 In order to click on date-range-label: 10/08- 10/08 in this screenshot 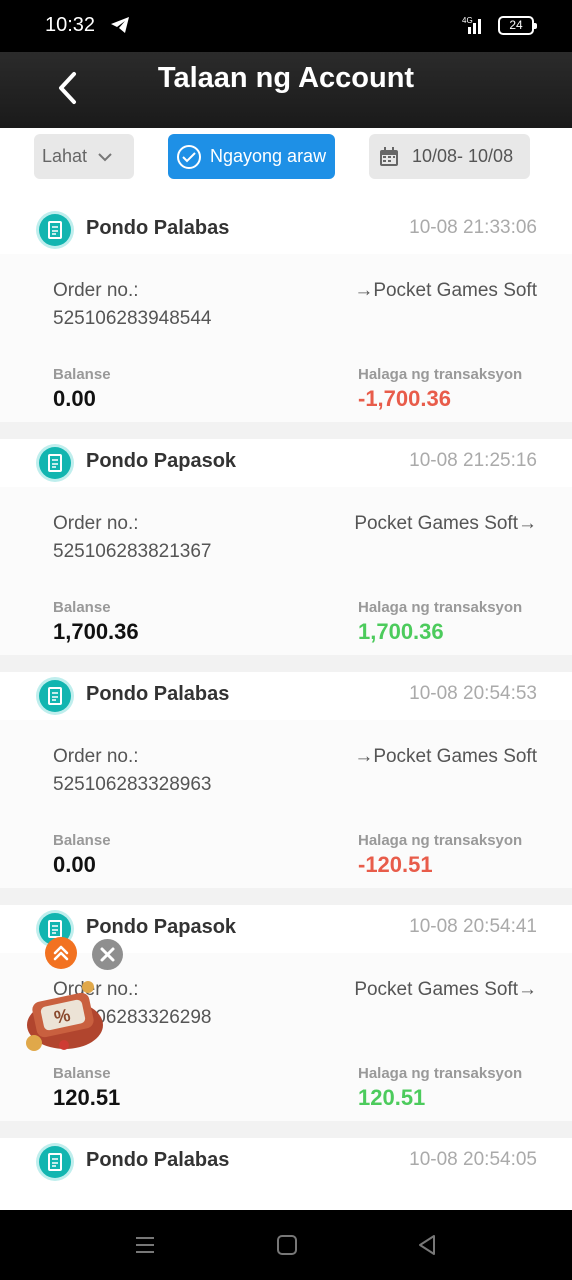, I will do `click(463, 156)`.